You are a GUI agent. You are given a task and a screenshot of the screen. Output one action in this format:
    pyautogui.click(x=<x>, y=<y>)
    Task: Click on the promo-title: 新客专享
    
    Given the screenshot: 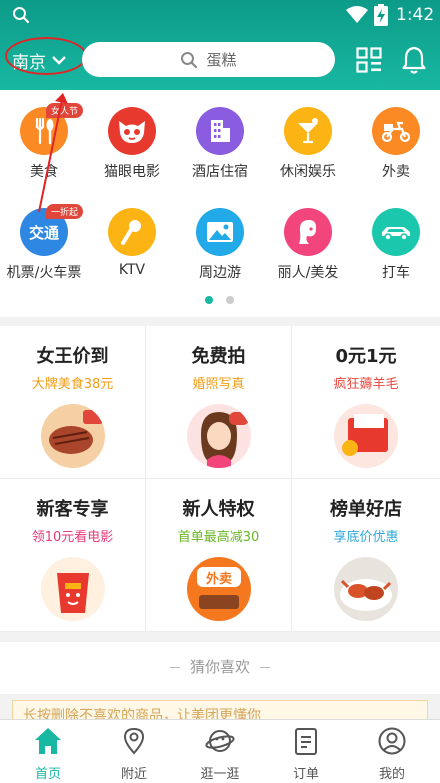 What is the action you would take?
    pyautogui.click(x=72, y=509)
    